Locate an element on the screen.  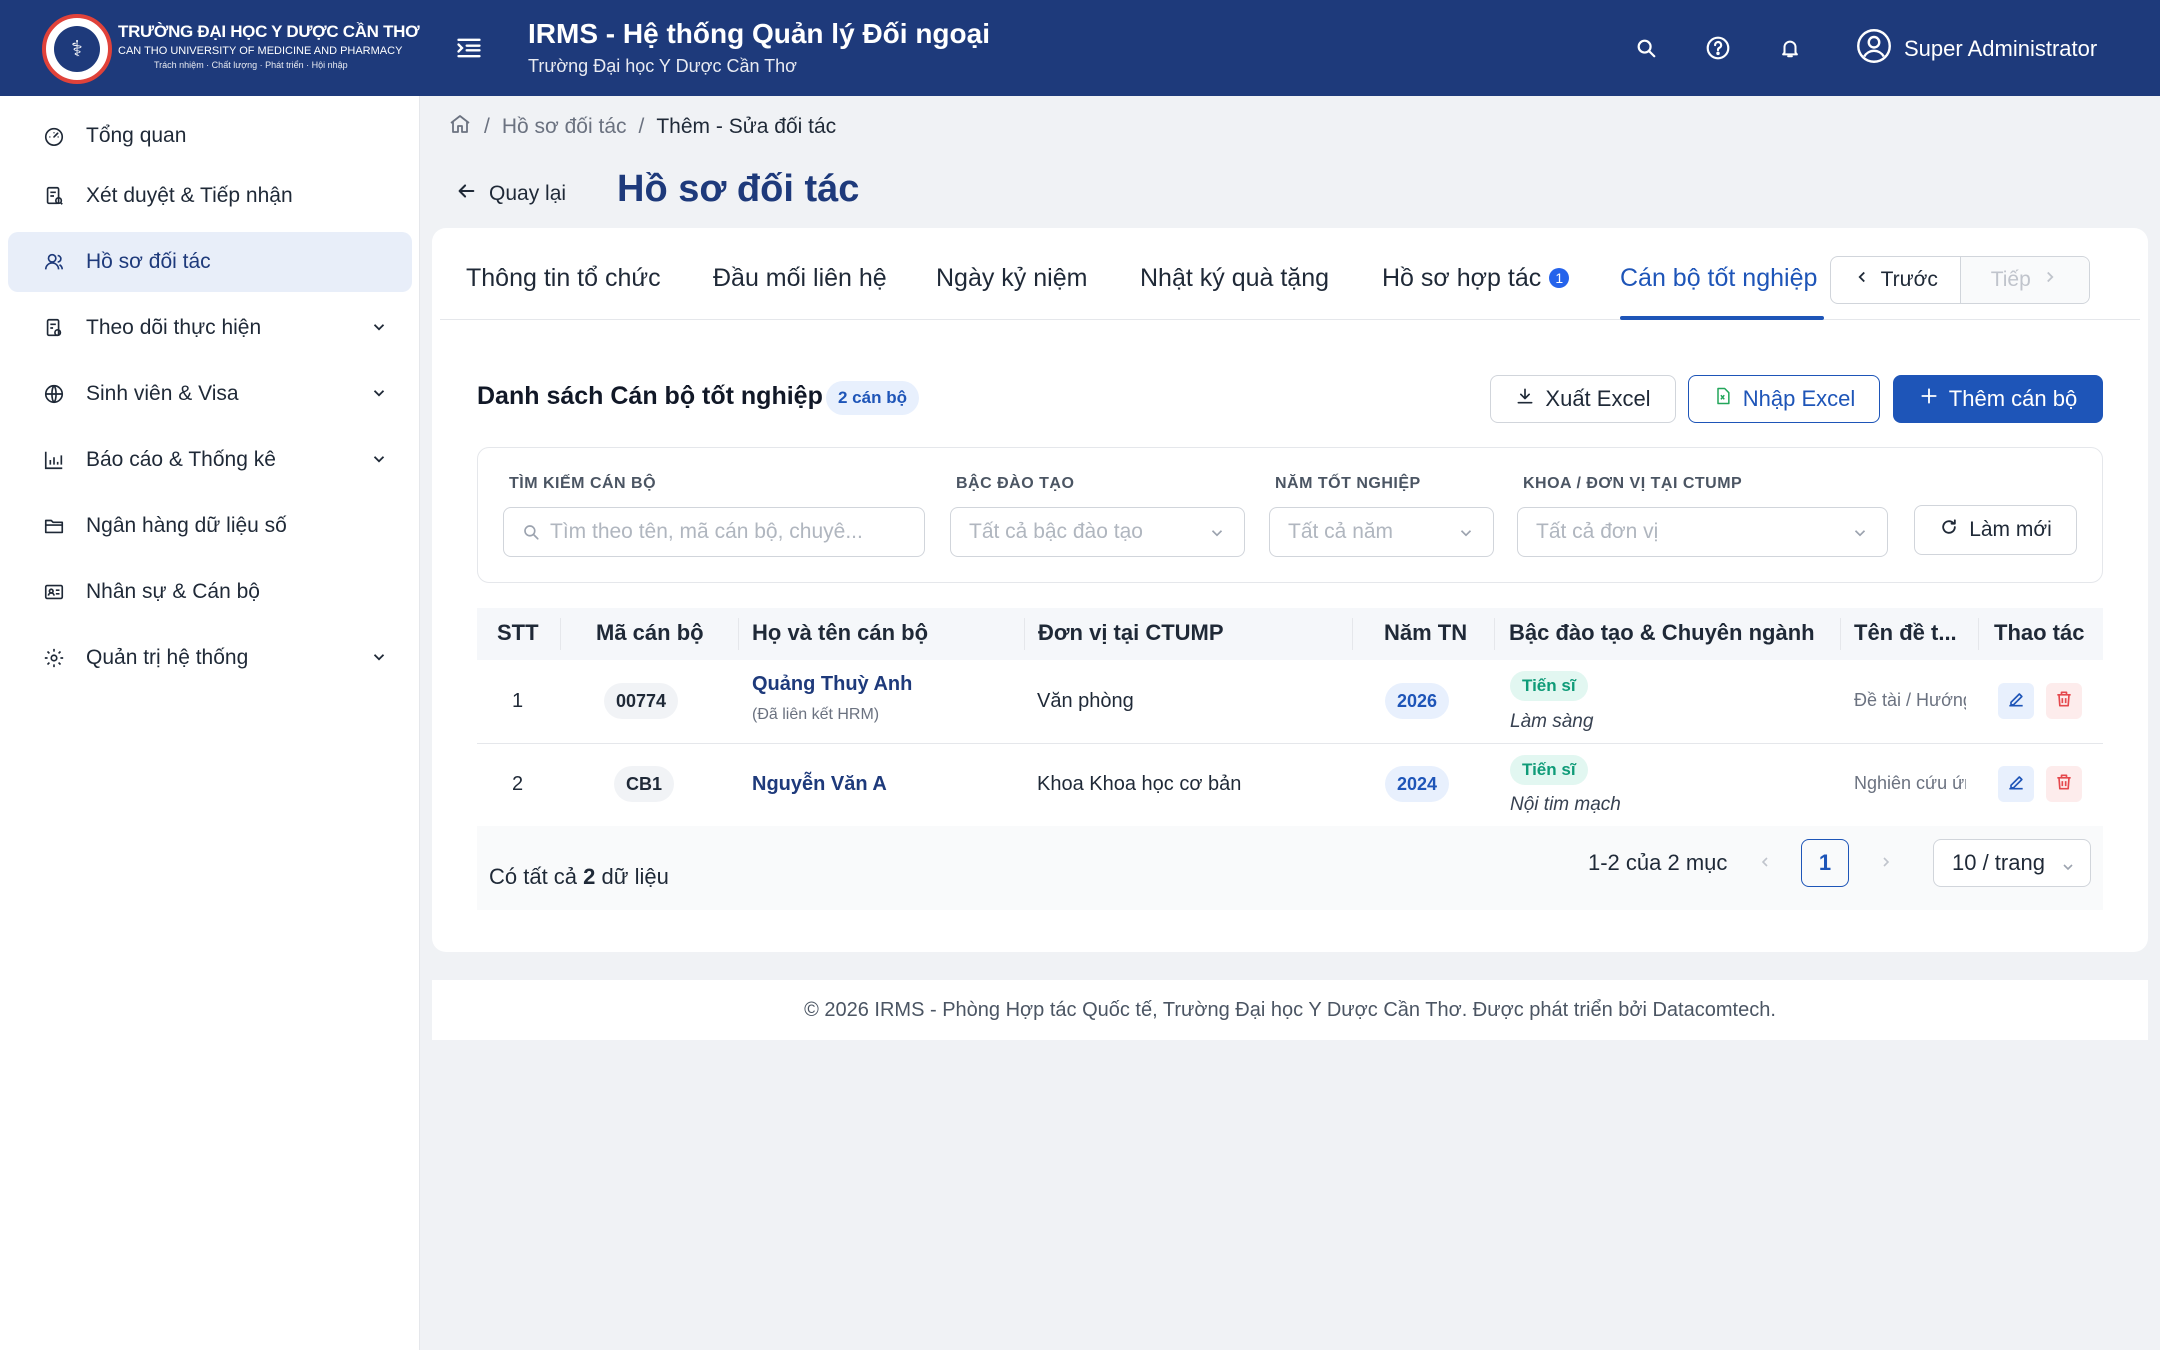
unit-select: Tất cả đơn vị is located at coordinates (1702, 532).